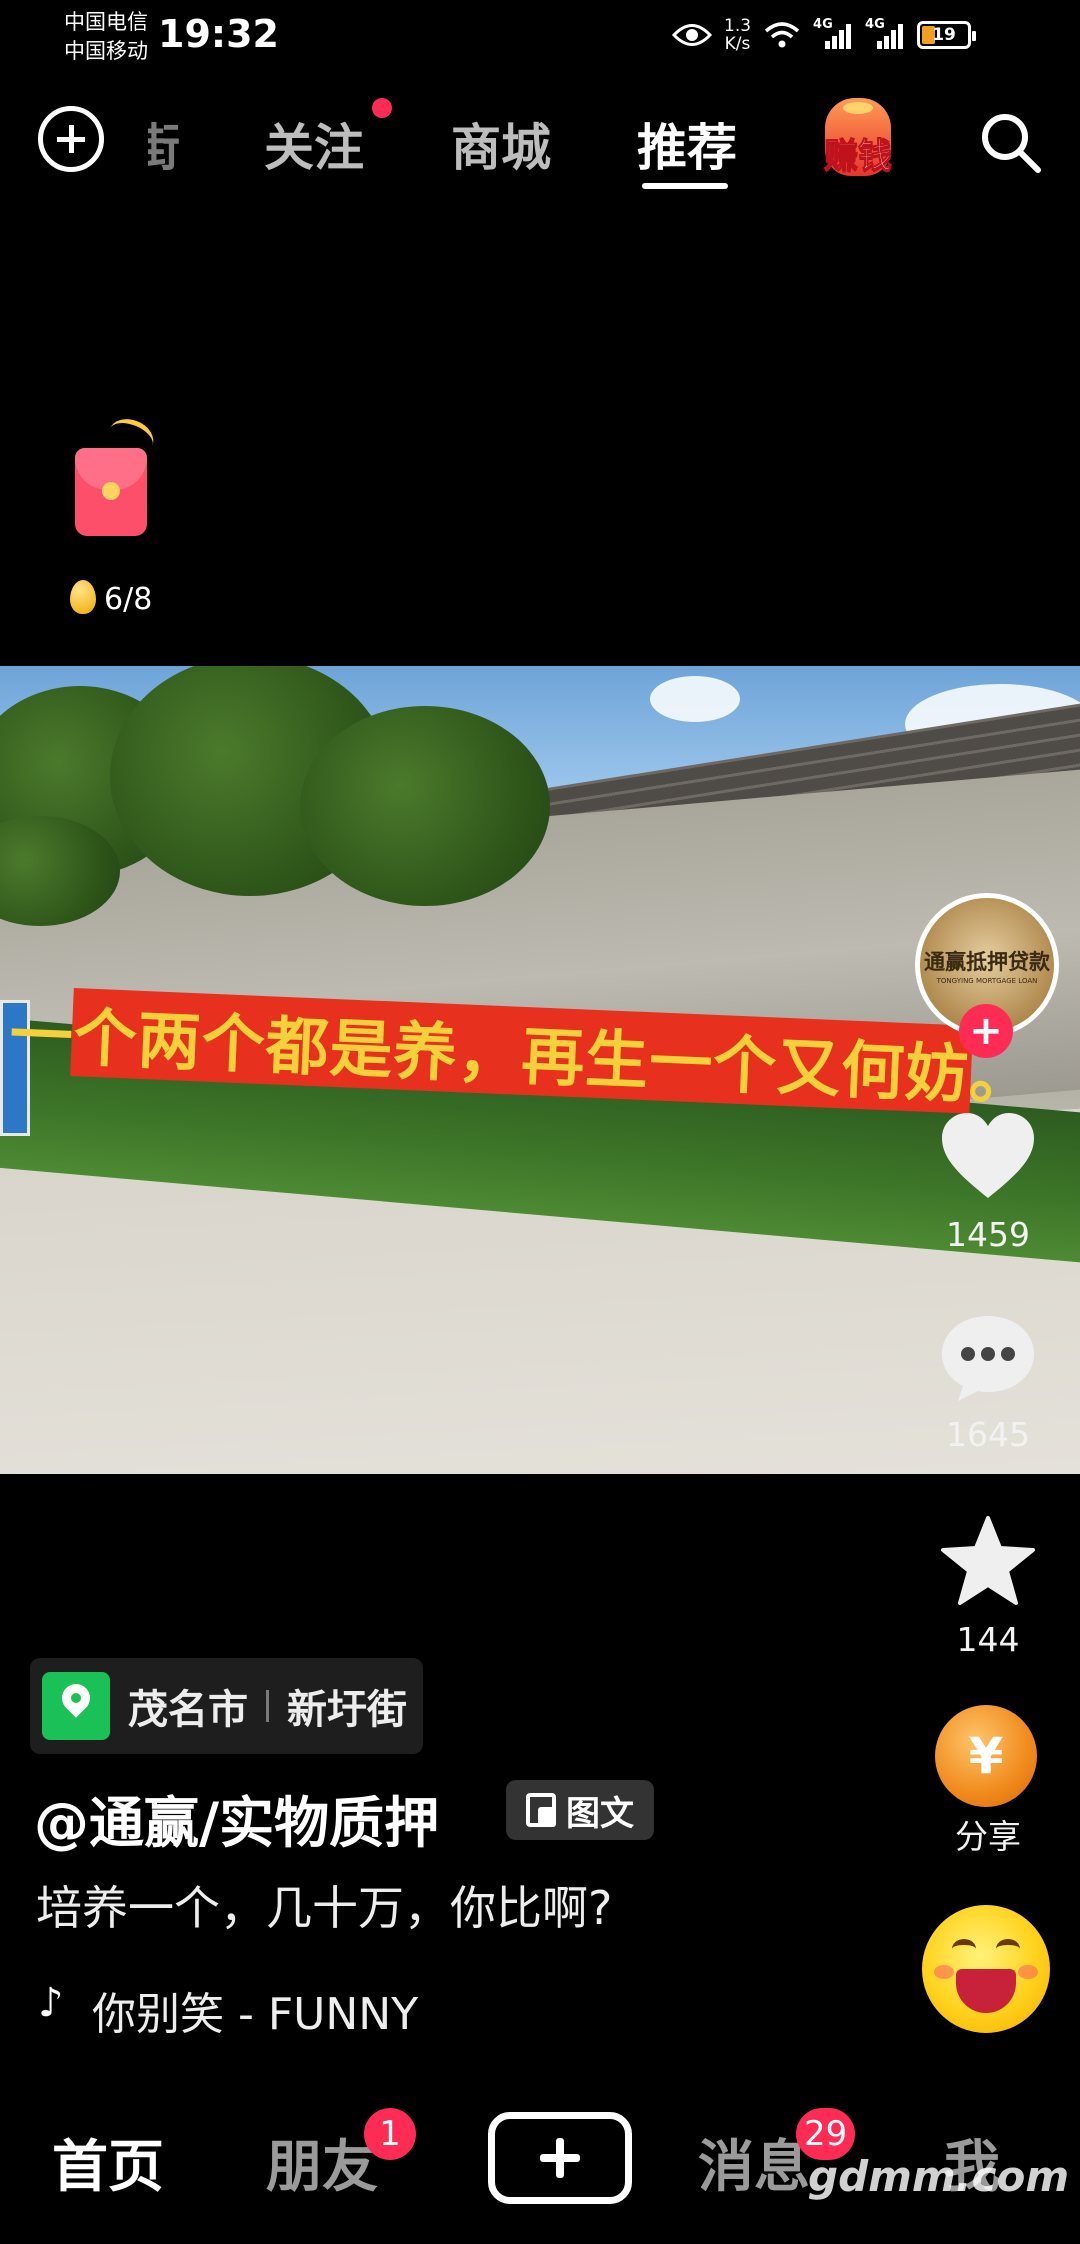  What do you see at coordinates (858, 156) in the screenshot?
I see `earn-label: 赚钱` at bounding box center [858, 156].